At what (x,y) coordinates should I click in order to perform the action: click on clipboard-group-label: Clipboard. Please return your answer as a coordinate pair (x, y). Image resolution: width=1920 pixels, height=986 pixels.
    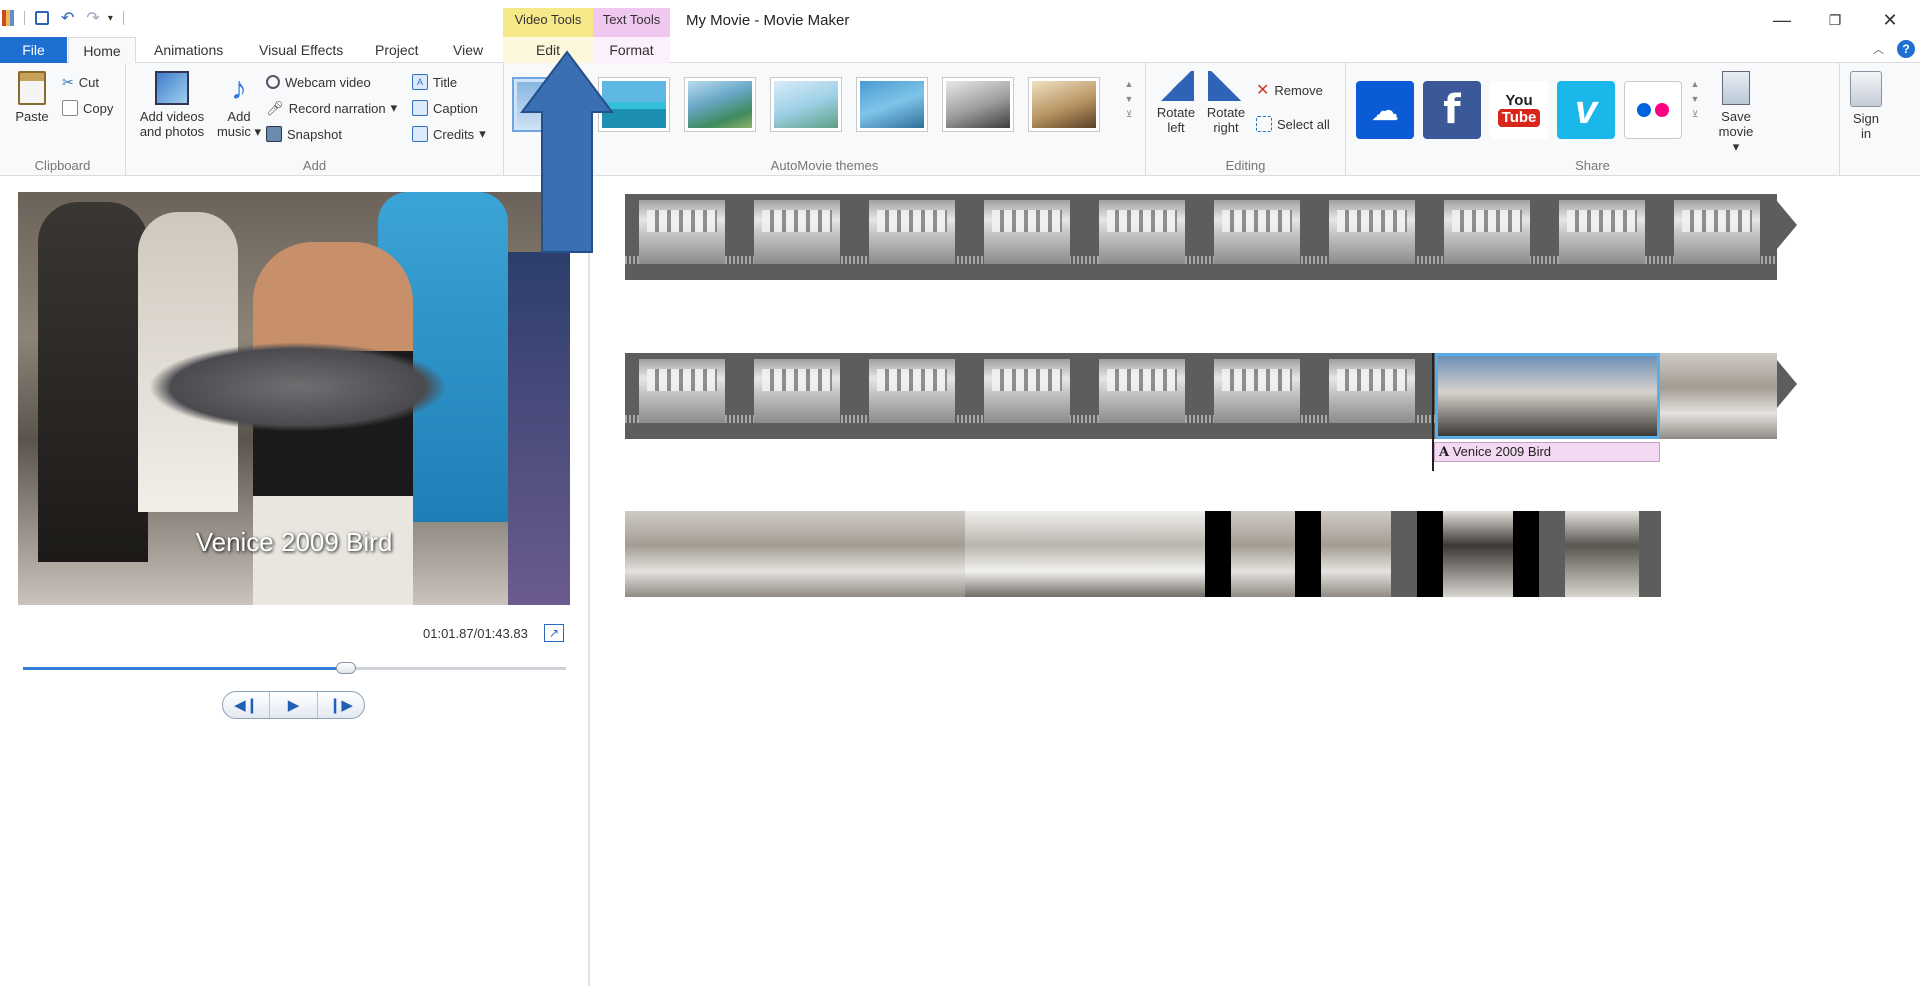
    Looking at the image, I should click on (62, 165).